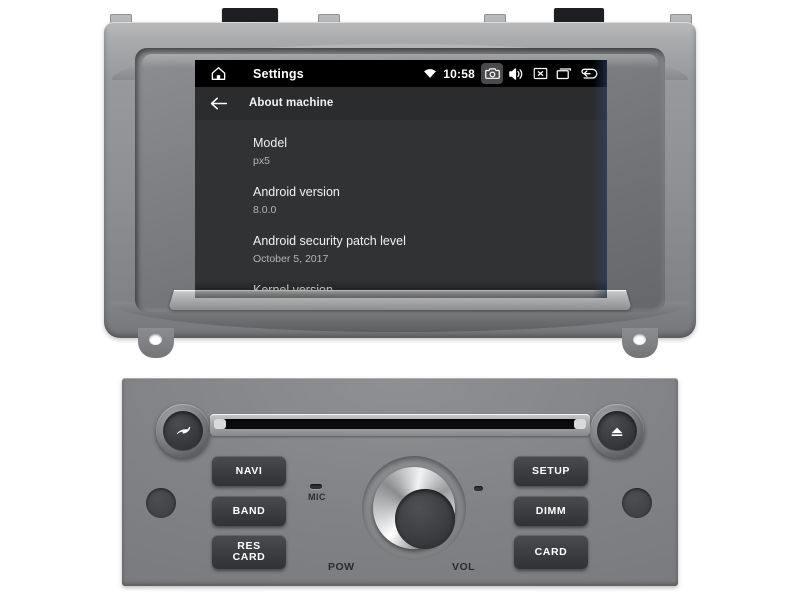 The image size is (800, 600). What do you see at coordinates (220, 424) in the screenshot?
I see `disc-slot-end-left` at bounding box center [220, 424].